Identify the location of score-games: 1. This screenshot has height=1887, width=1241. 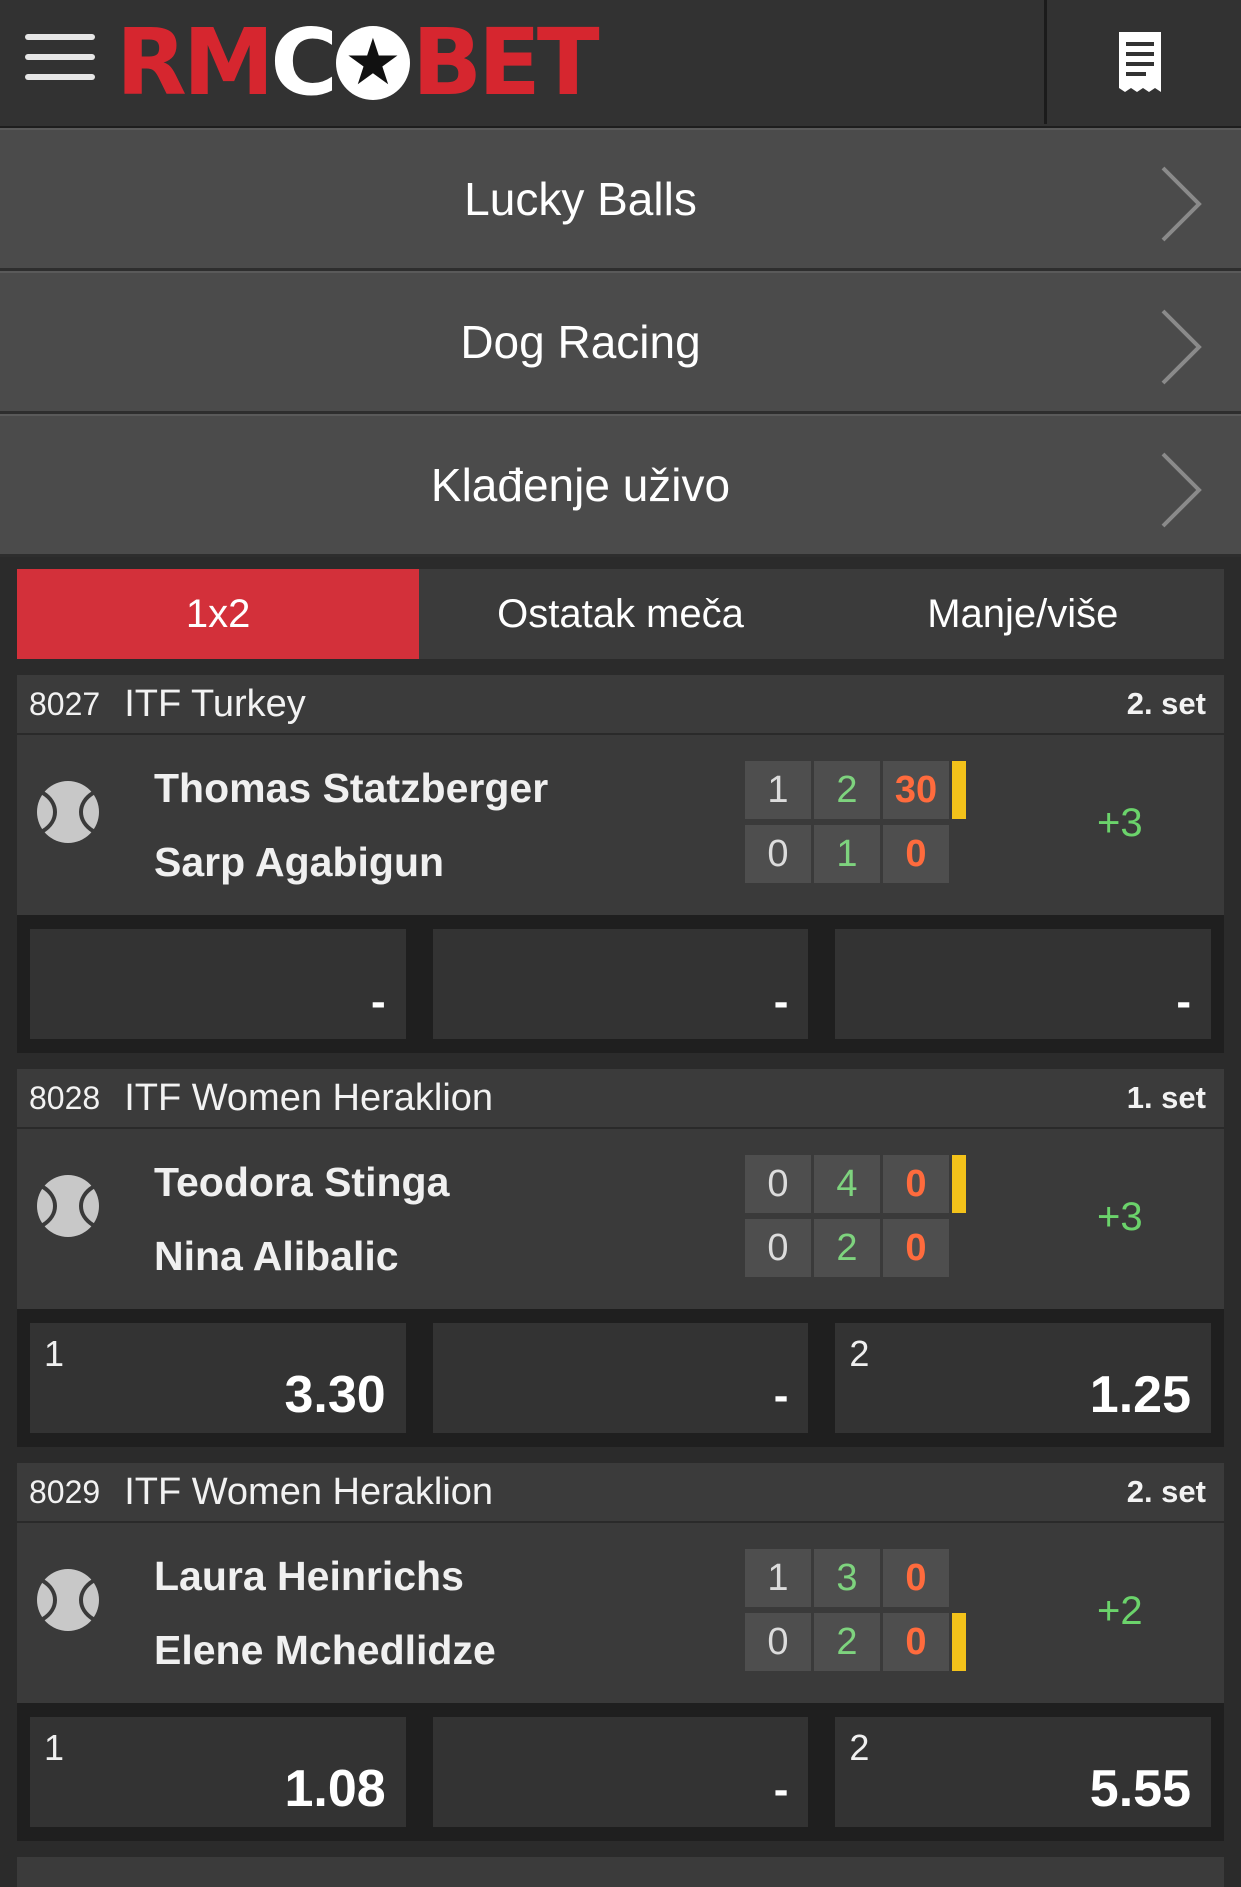
(847, 854).